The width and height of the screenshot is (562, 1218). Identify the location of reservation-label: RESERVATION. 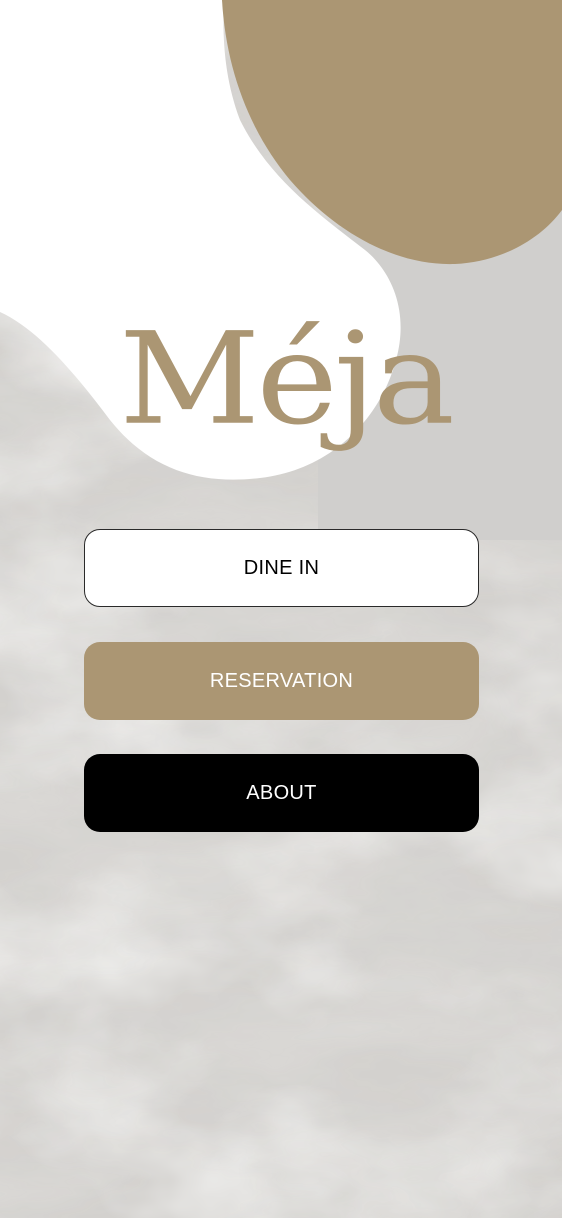
(281, 680).